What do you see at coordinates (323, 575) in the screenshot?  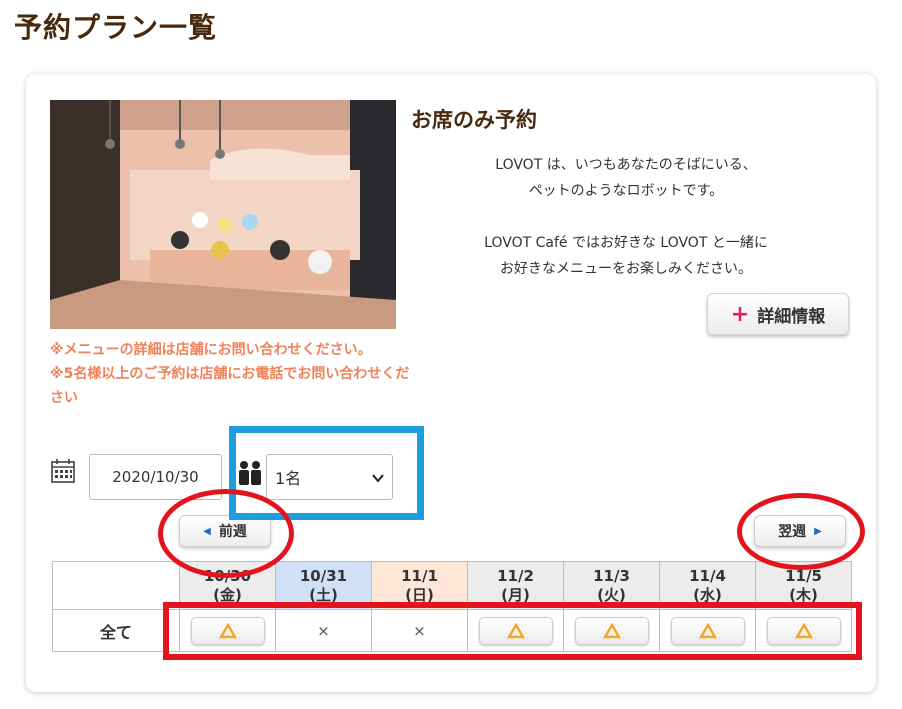 I see `day-date: 10/31` at bounding box center [323, 575].